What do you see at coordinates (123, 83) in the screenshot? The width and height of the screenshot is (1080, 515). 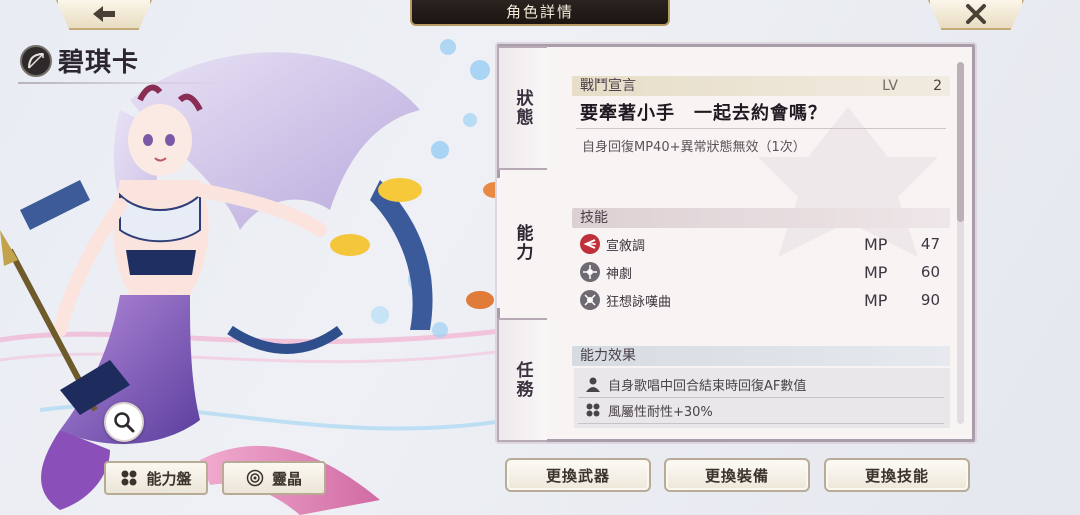 I see `name-divider` at bounding box center [123, 83].